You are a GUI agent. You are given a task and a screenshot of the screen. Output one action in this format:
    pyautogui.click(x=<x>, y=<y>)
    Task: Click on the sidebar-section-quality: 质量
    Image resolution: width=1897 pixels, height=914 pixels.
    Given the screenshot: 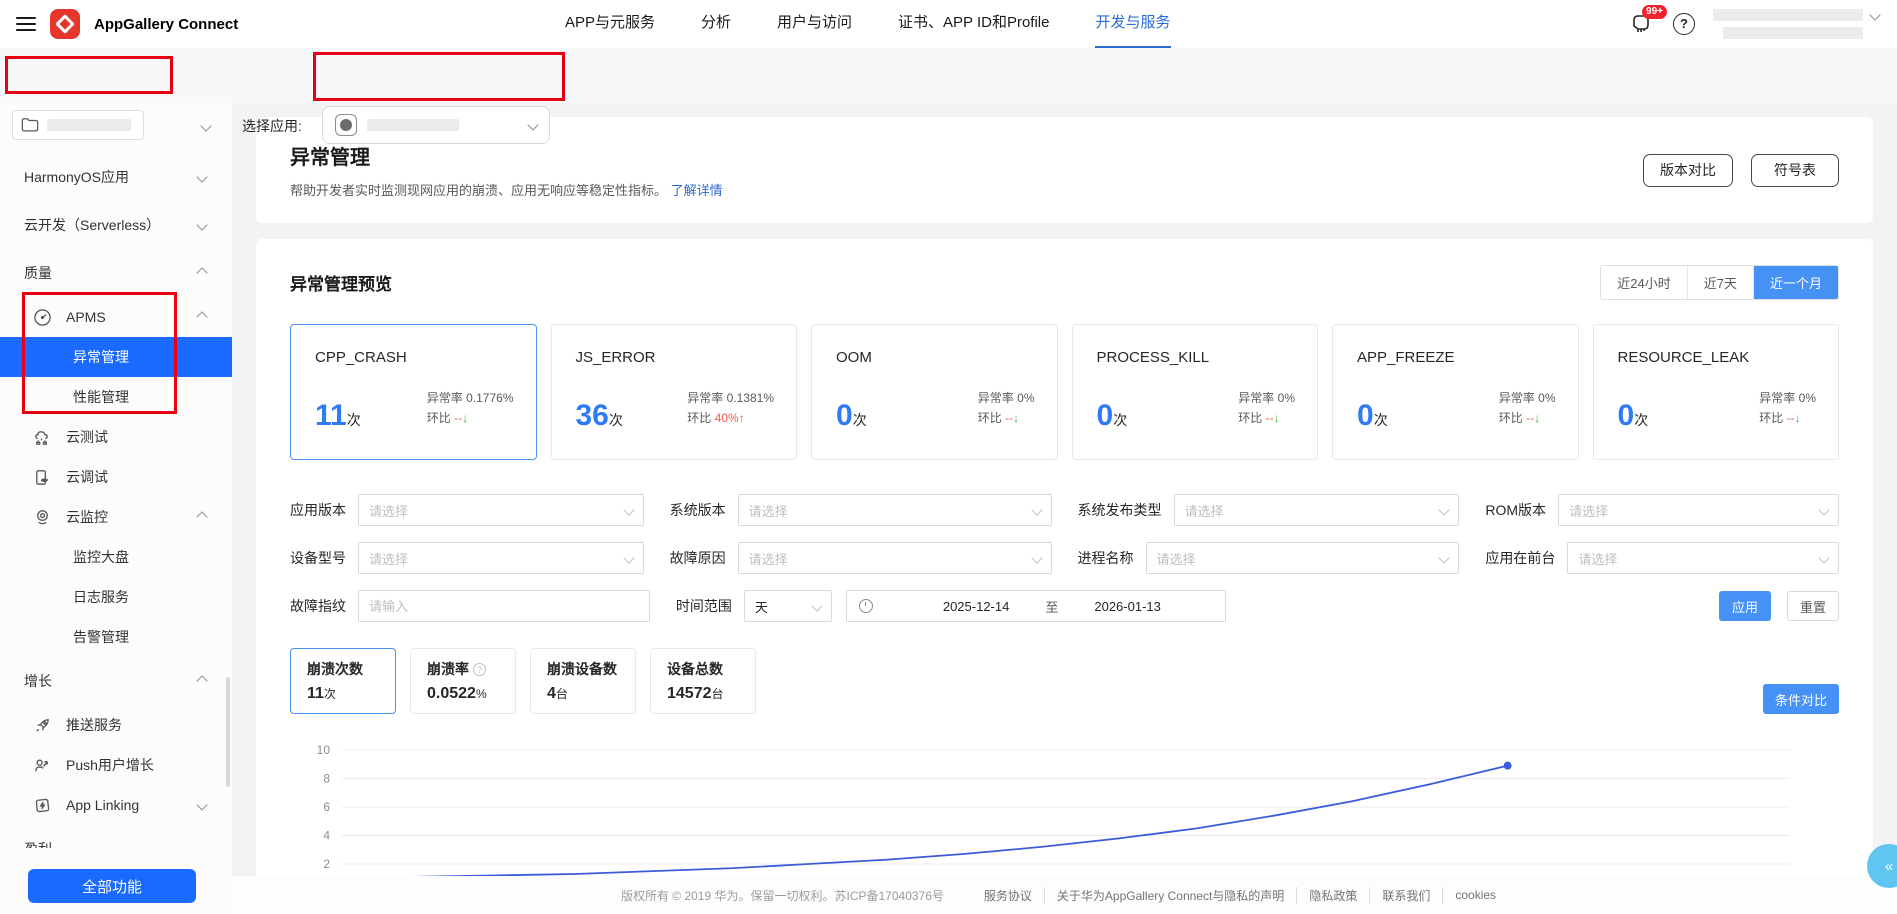 What is the action you would take?
    pyautogui.click(x=116, y=273)
    